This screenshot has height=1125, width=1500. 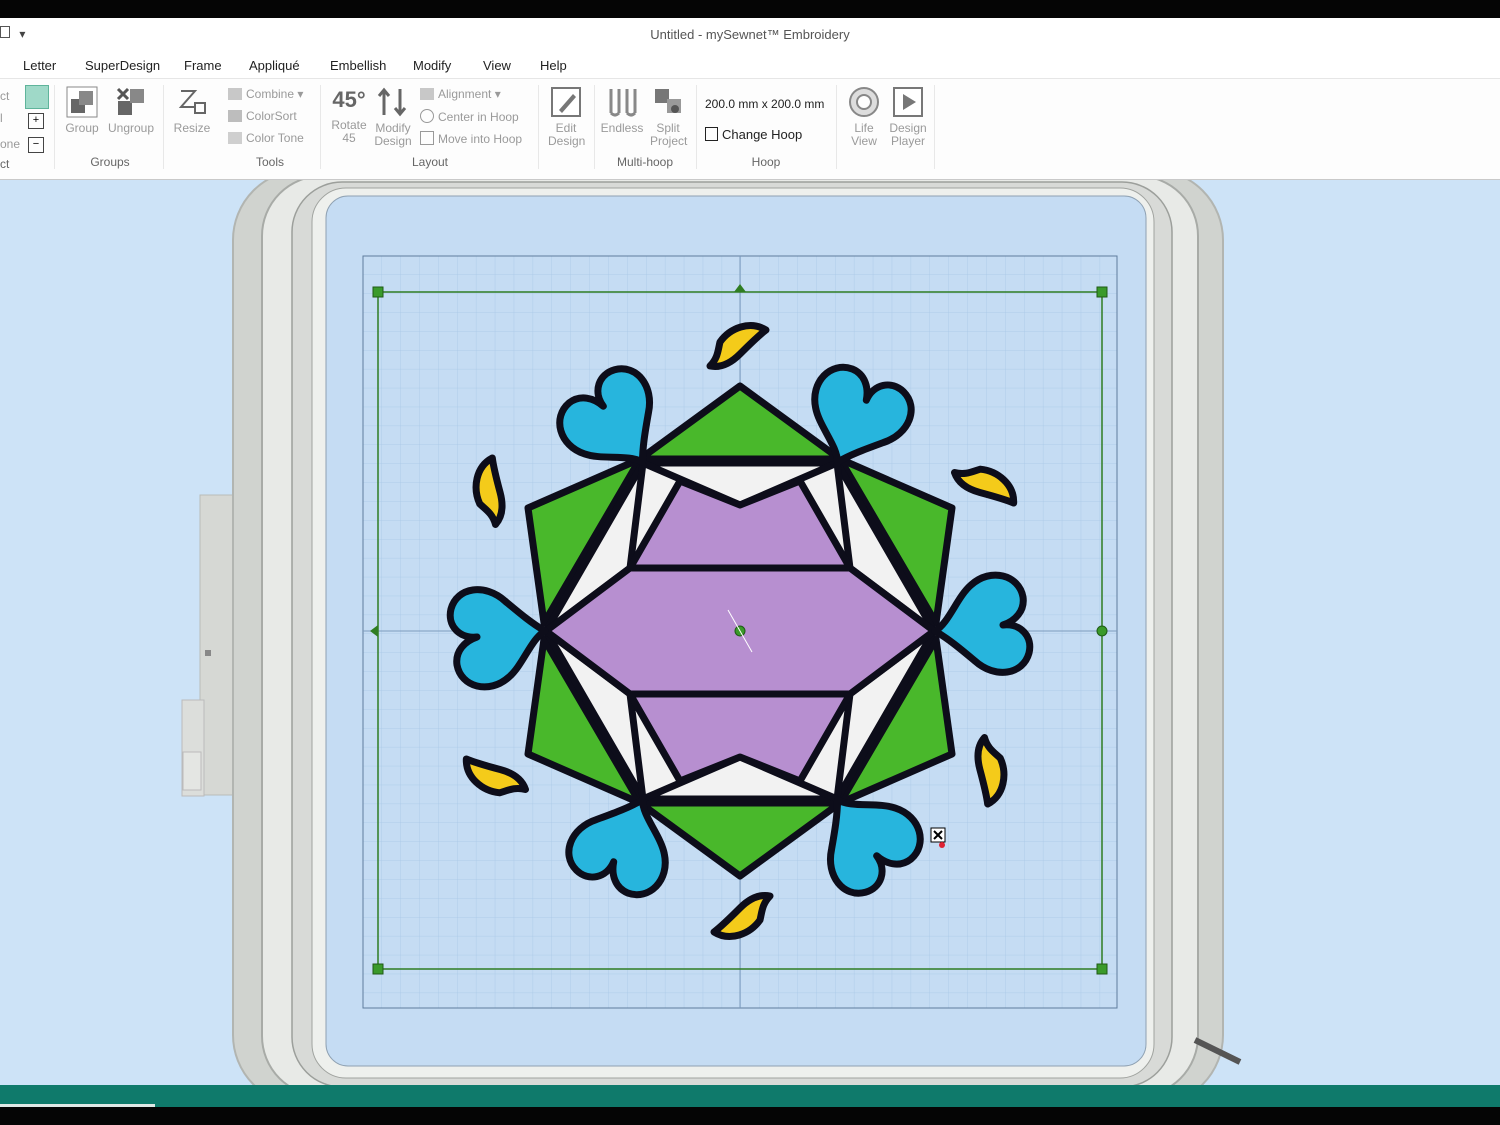 I want to click on life-view-label: Life View, so click(x=864, y=134).